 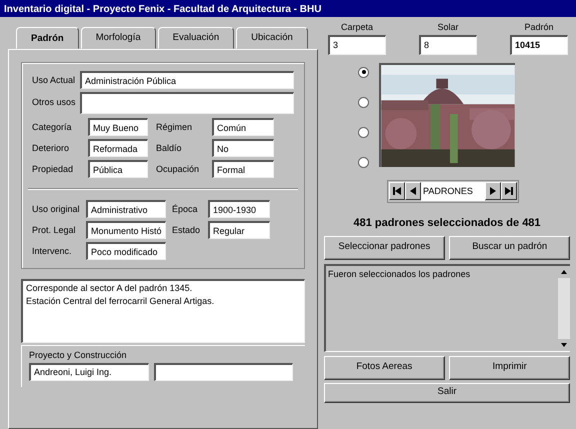 I want to click on exit-button: Salir, so click(x=447, y=392).